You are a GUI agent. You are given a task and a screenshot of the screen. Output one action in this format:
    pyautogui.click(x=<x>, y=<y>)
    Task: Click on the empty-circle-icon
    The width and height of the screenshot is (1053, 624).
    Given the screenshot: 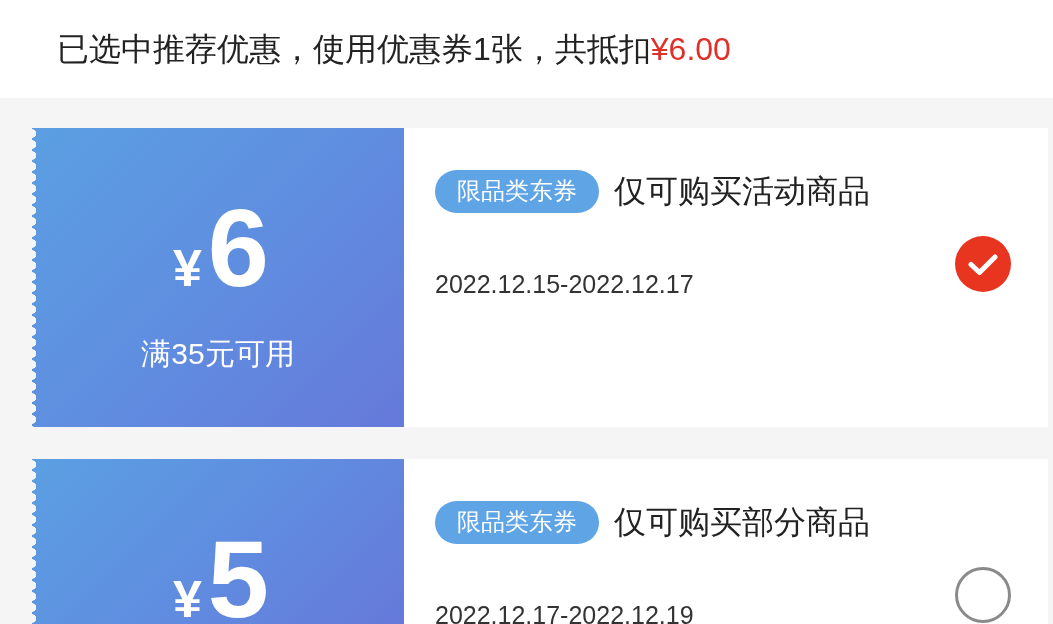 What is the action you would take?
    pyautogui.click(x=983, y=595)
    